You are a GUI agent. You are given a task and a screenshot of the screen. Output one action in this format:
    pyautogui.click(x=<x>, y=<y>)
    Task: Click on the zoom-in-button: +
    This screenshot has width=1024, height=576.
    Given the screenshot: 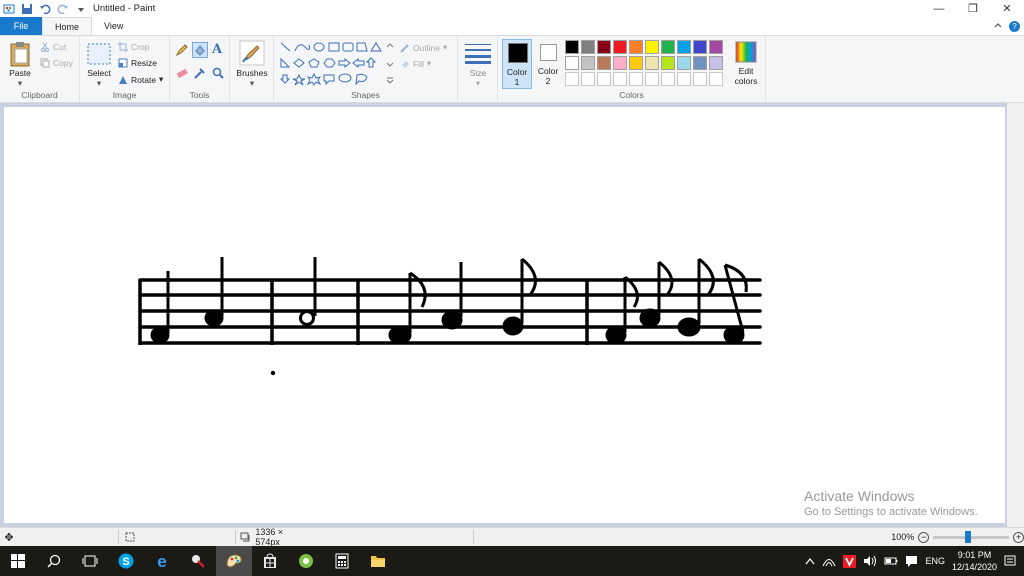 What is the action you would take?
    pyautogui.click(x=1018, y=537)
    